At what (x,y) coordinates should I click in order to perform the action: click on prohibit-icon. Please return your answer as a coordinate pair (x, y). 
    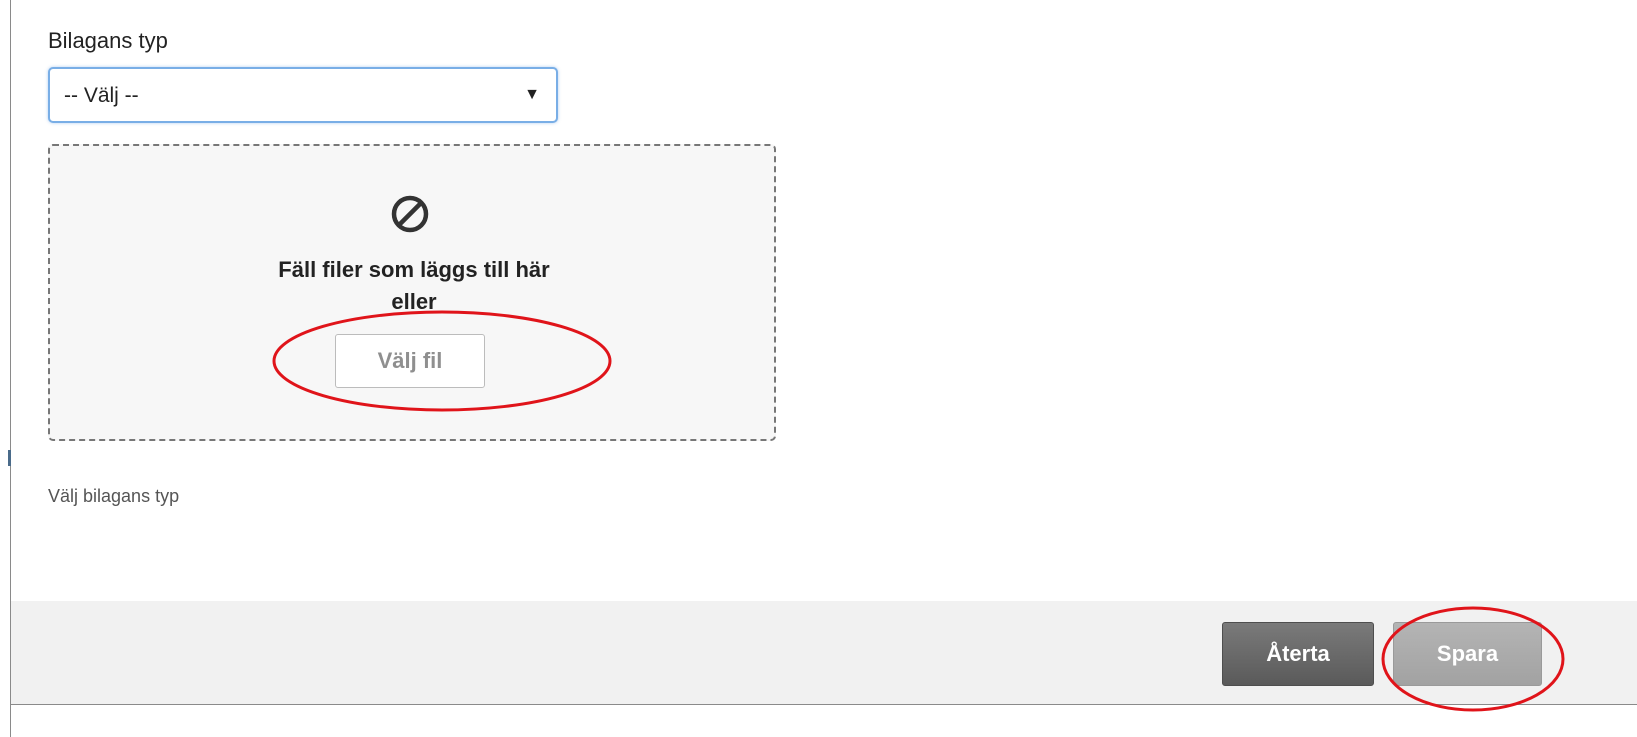
    Looking at the image, I should click on (410, 214).